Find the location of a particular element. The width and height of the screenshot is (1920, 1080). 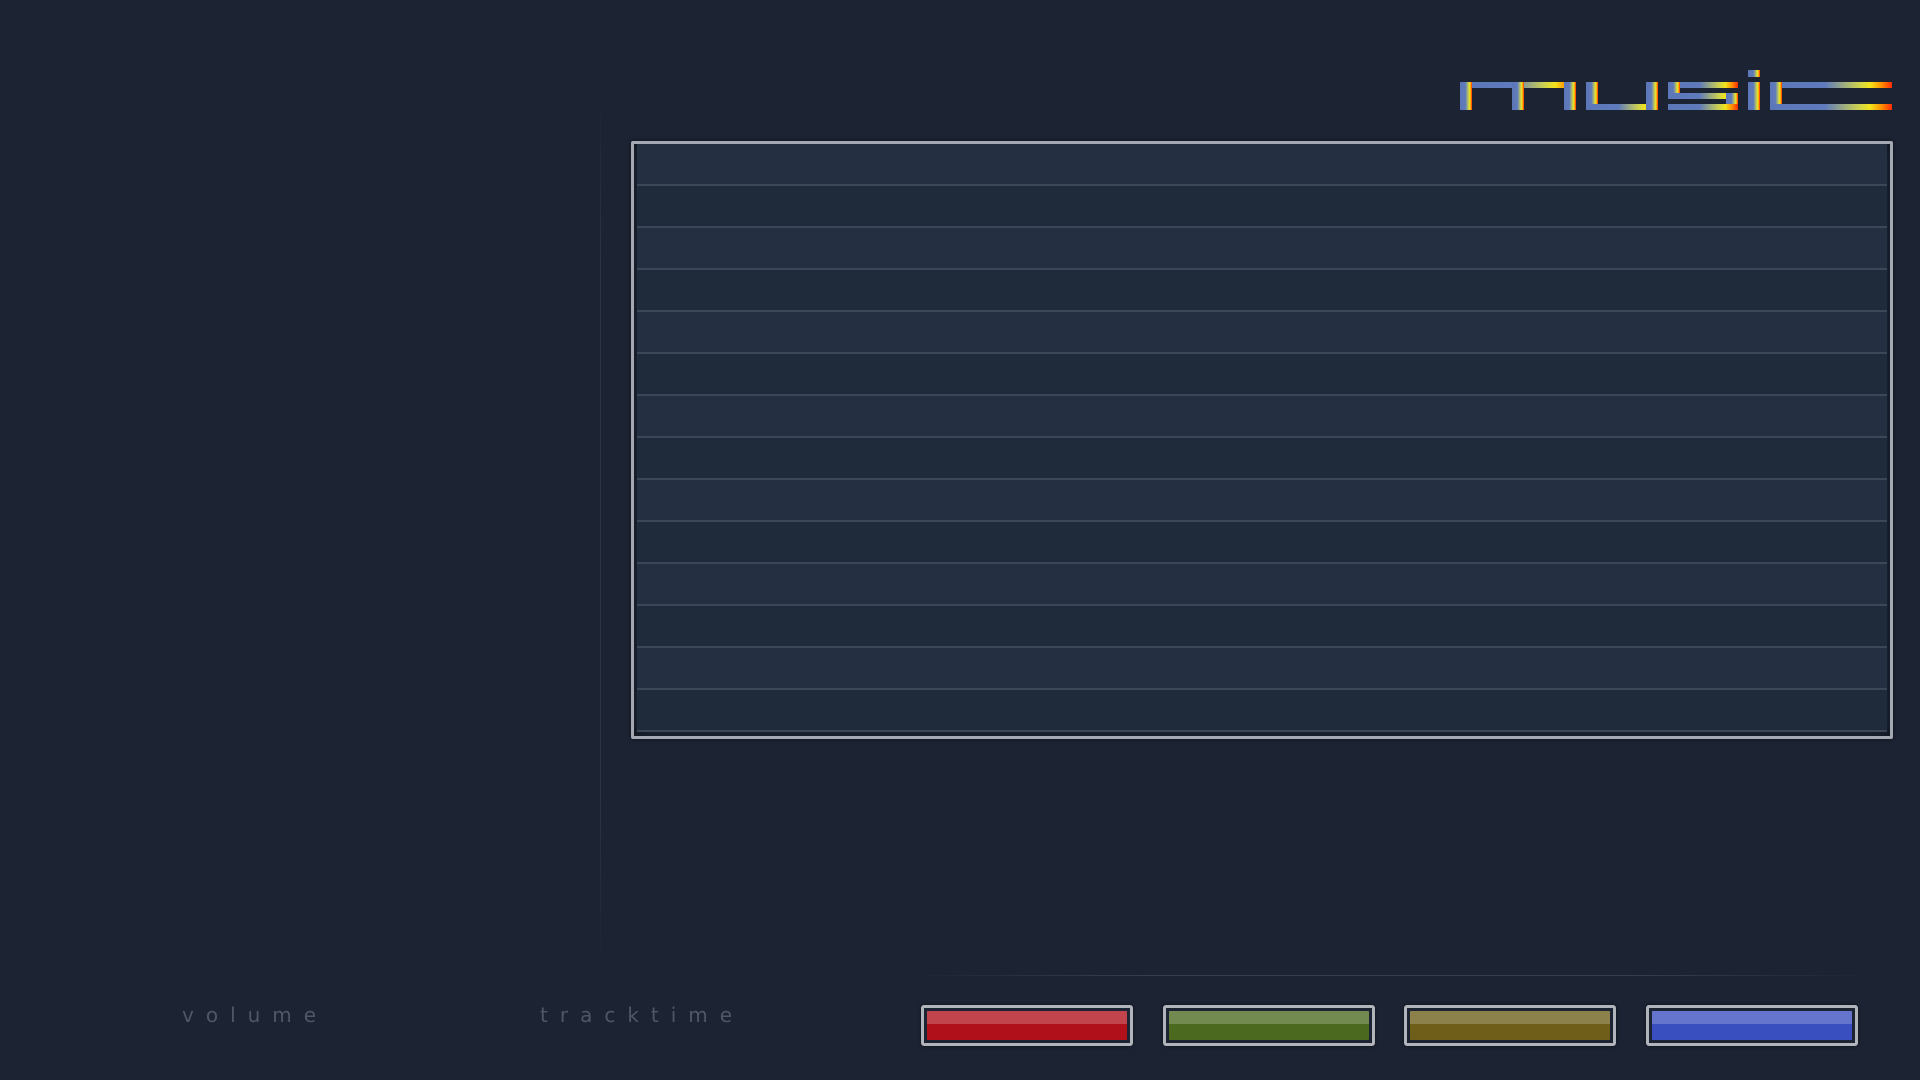

footer-divider is located at coordinates (1390, 975).